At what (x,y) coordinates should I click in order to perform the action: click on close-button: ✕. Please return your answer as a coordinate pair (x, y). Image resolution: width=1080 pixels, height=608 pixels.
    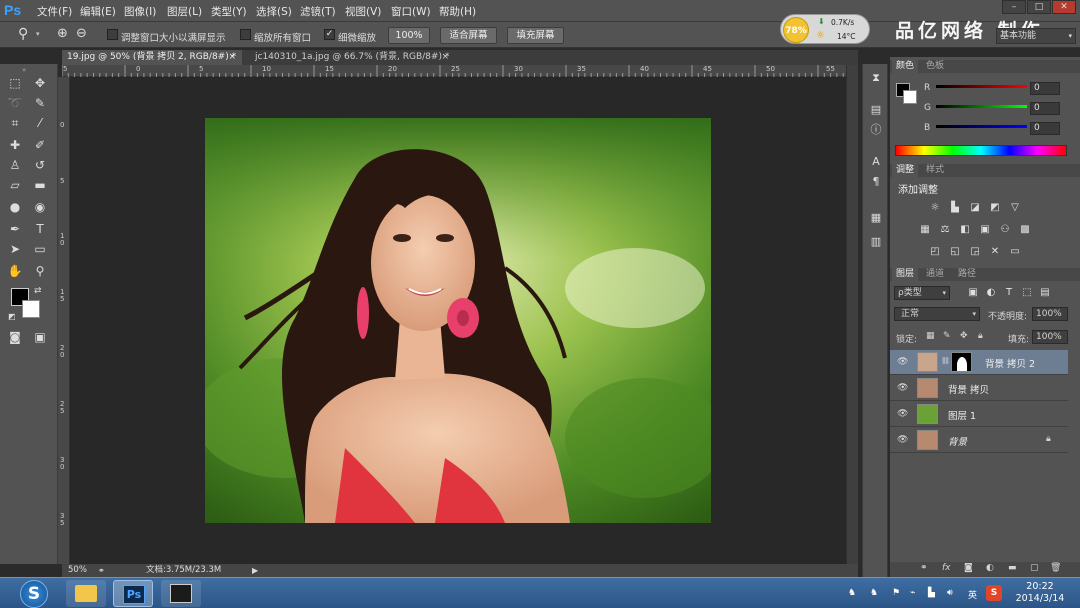
    Looking at the image, I should click on (1064, 7).